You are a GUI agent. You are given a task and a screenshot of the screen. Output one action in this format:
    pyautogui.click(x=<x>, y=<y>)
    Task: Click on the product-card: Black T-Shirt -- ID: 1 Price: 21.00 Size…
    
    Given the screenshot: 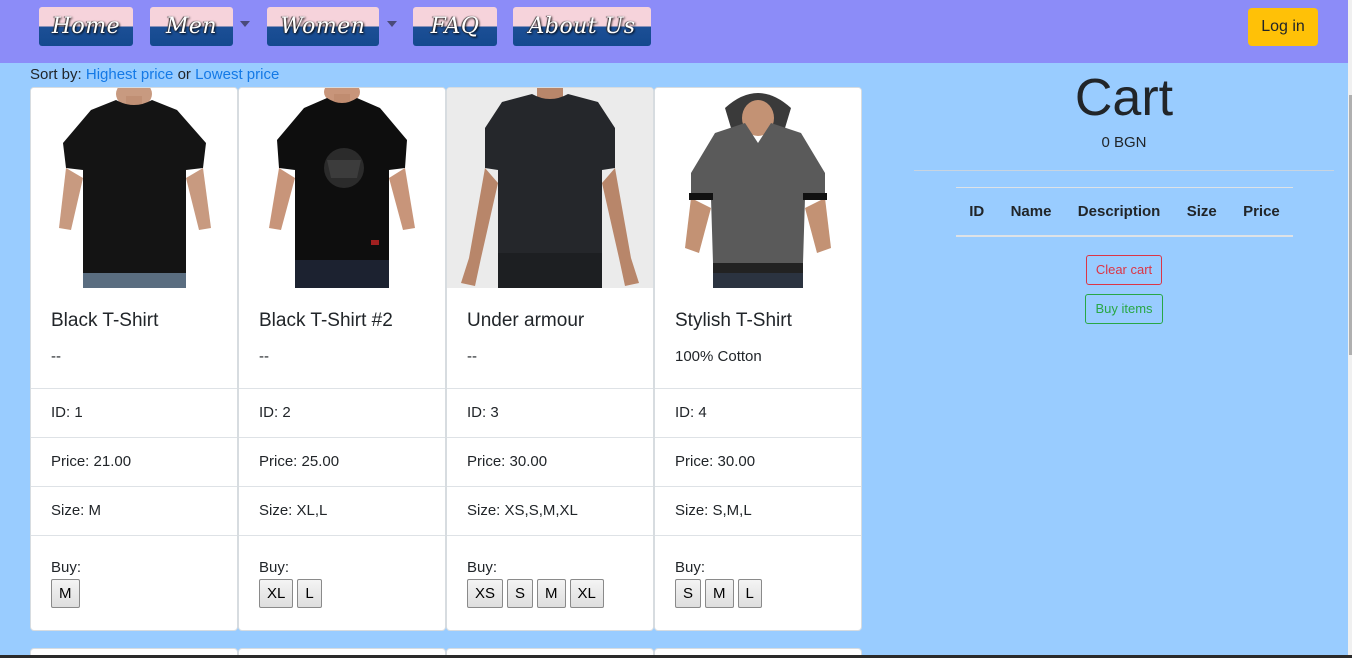 What is the action you would take?
    pyautogui.click(x=134, y=359)
    